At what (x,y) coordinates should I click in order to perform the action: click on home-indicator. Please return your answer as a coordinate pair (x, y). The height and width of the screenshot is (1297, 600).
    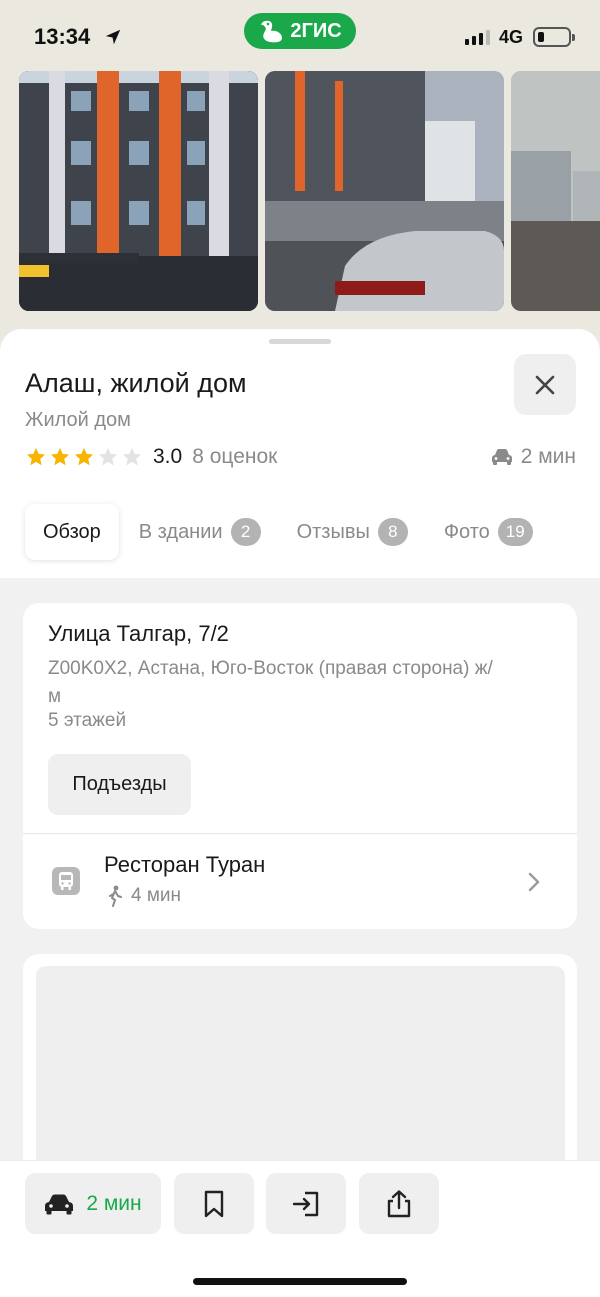
    Looking at the image, I should click on (300, 1281).